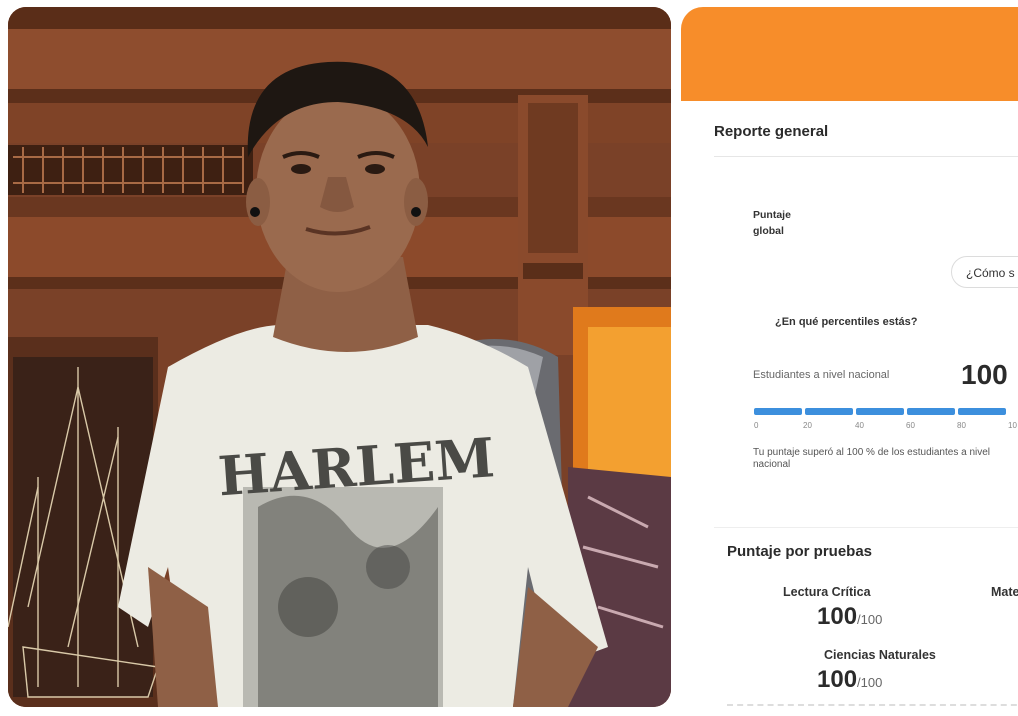  Describe the element at coordinates (1004, 592) in the screenshot. I see `subject-name: Mate` at that location.